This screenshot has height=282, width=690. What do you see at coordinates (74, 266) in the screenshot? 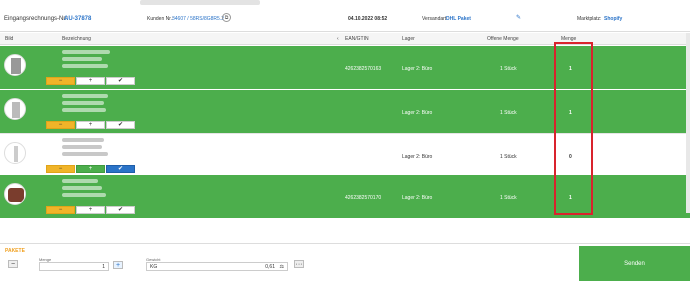
I see `menge-input: 1` at bounding box center [74, 266].